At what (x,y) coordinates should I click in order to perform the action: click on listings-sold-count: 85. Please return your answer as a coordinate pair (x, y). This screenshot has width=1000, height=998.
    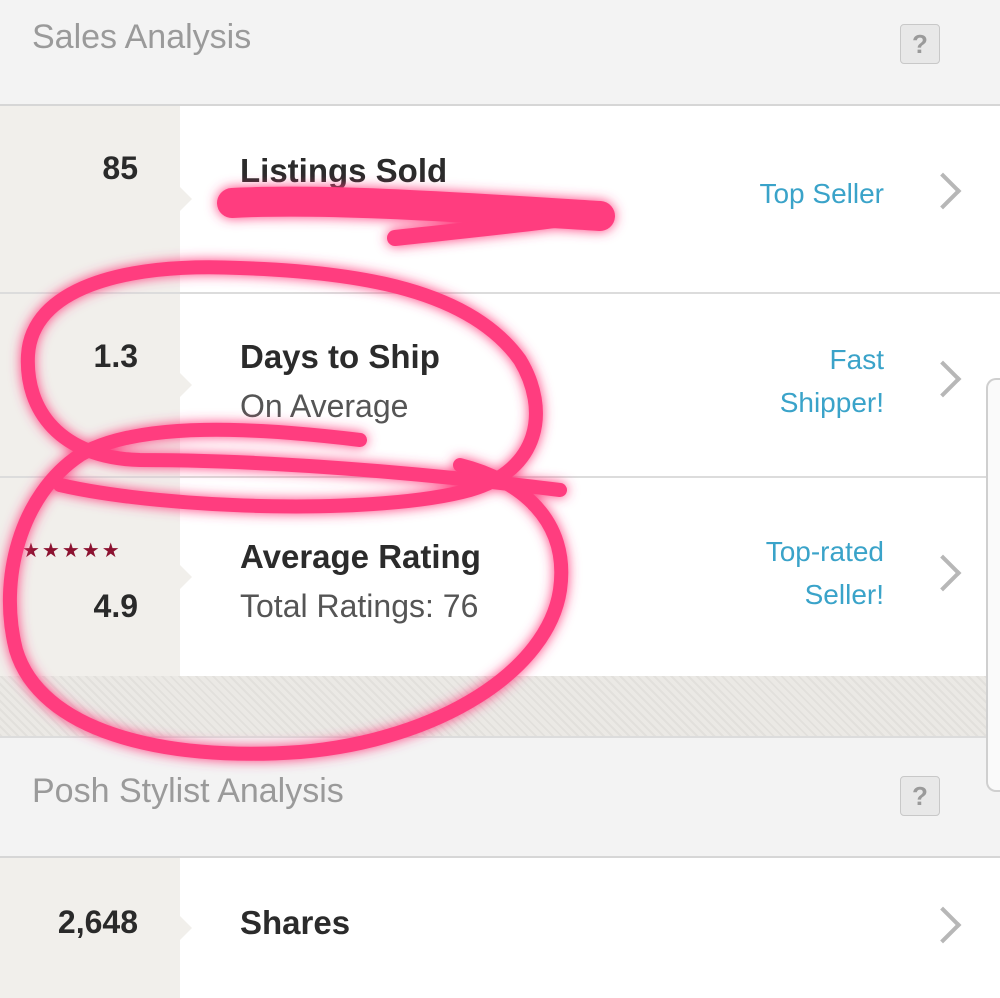
    Looking at the image, I should click on (120, 168).